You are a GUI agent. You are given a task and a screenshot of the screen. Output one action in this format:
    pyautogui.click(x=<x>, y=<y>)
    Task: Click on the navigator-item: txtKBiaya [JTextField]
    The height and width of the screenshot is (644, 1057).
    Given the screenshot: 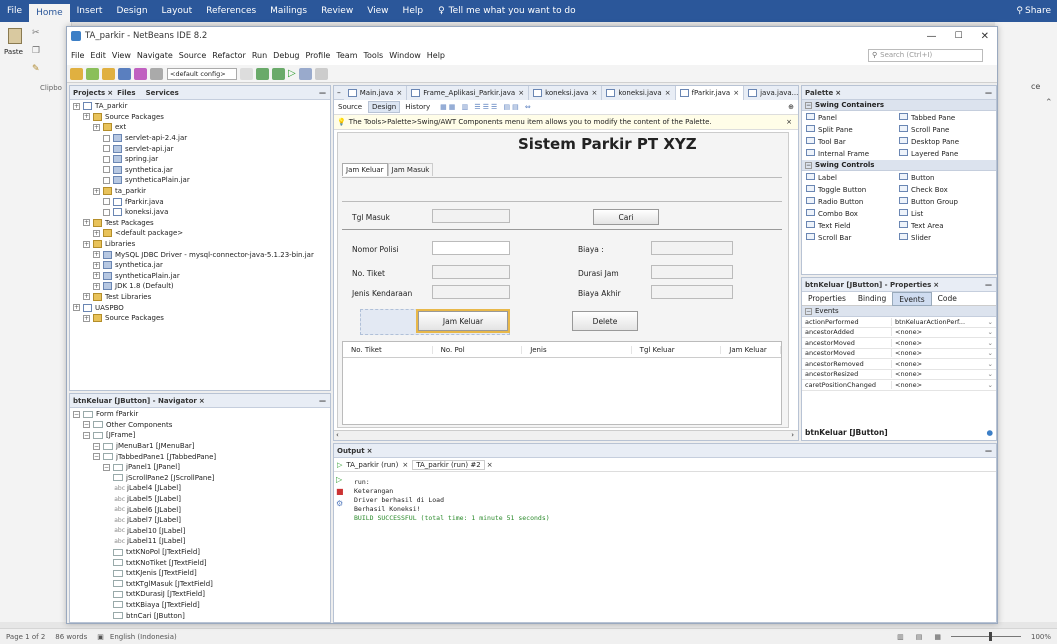 What is the action you would take?
    pyautogui.click(x=200, y=605)
    